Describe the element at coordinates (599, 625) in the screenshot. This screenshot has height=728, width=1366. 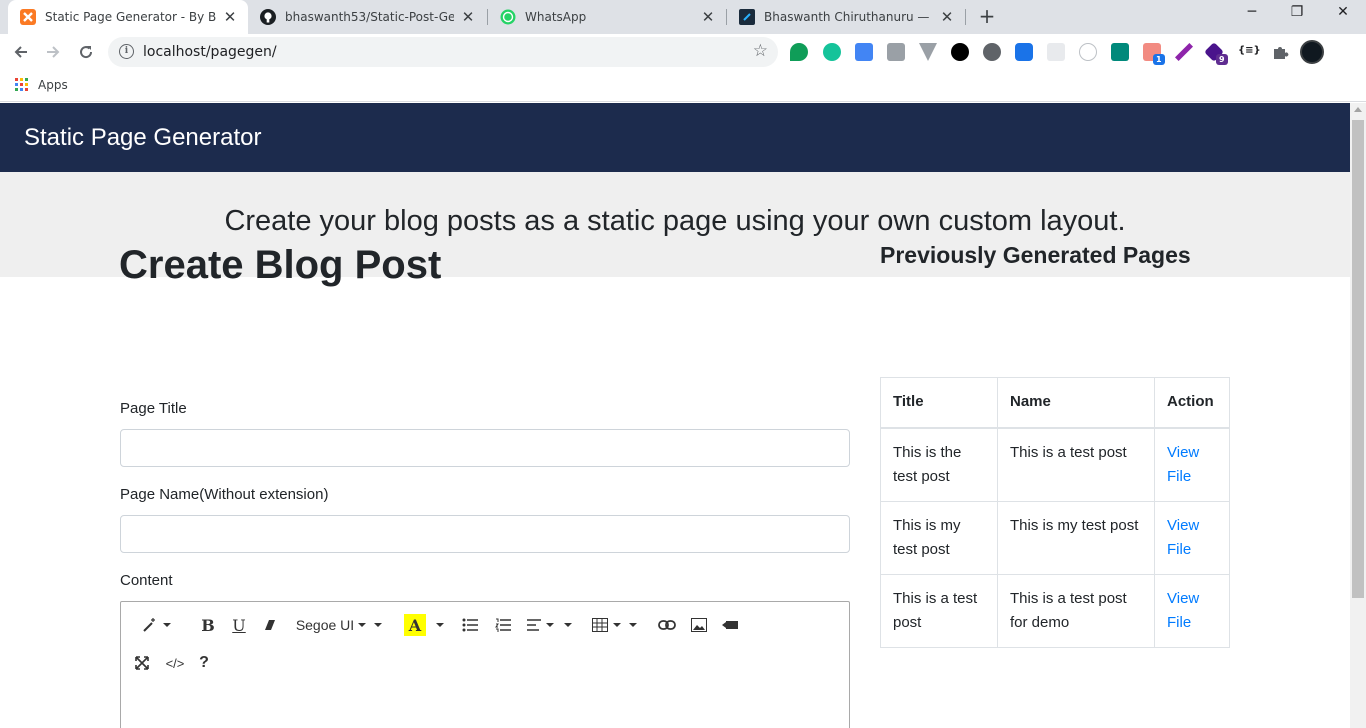
I see `table-icon` at that location.